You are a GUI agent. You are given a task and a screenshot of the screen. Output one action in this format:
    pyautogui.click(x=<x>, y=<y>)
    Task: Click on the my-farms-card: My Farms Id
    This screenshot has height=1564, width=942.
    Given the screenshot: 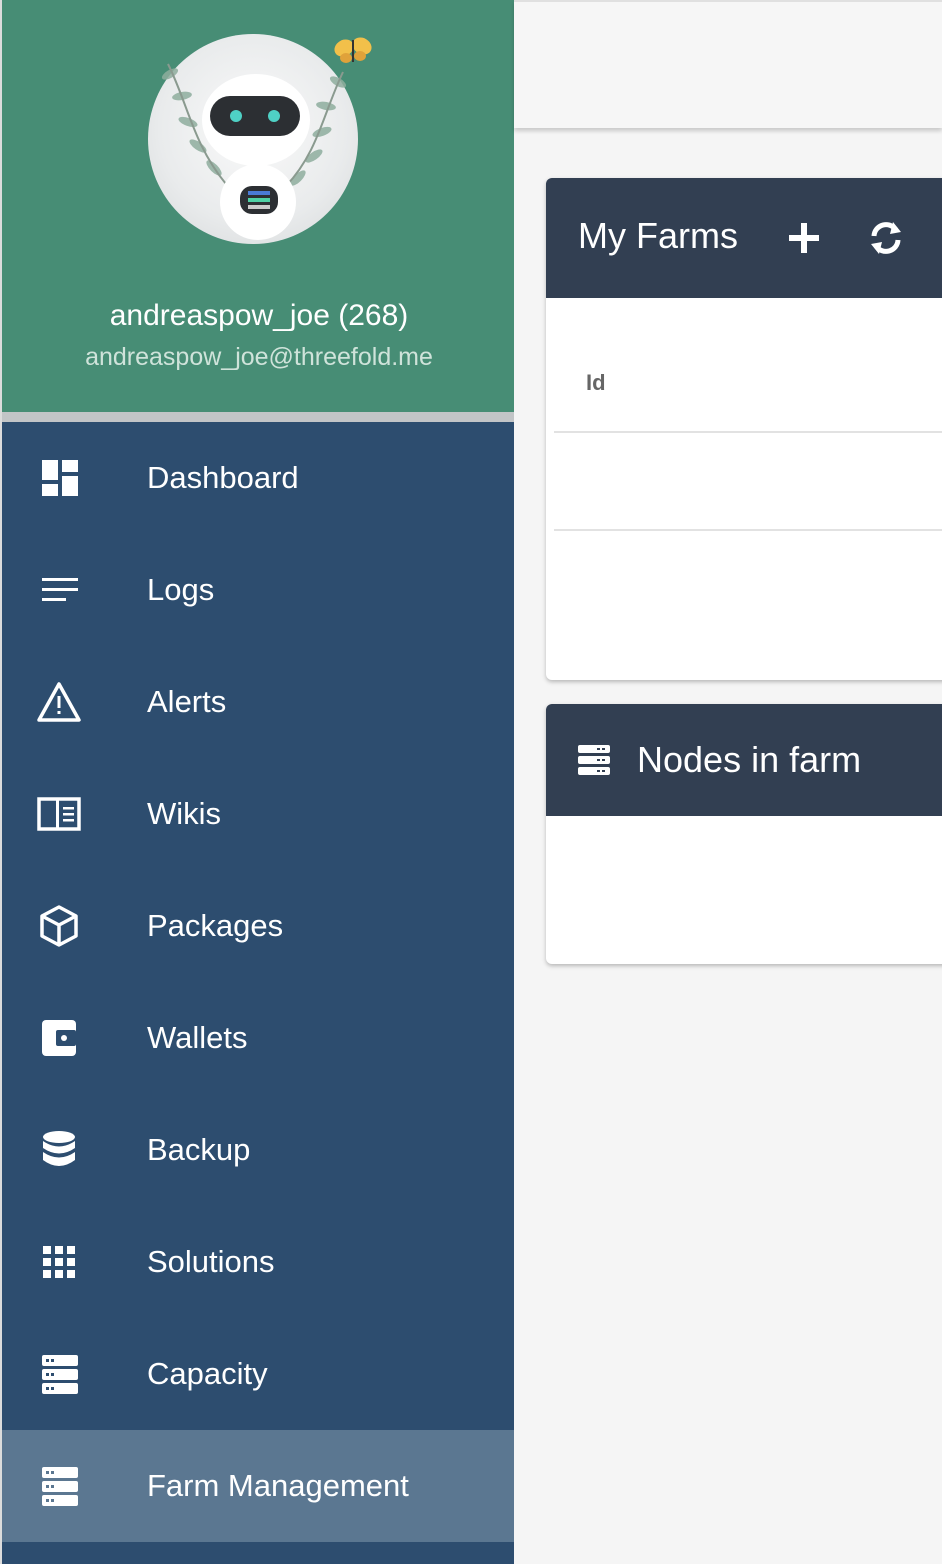 What is the action you would take?
    pyautogui.click(x=744, y=429)
    